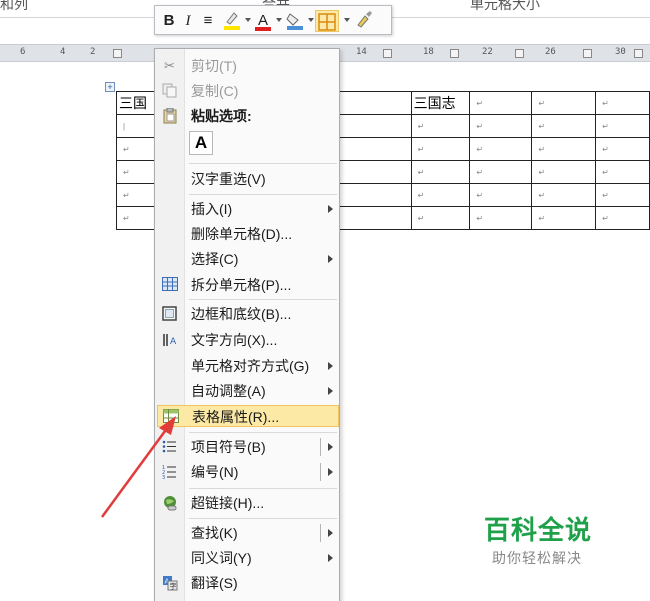 This screenshot has height=601, width=650. I want to click on watermark-title: 百科全说, so click(538, 530).